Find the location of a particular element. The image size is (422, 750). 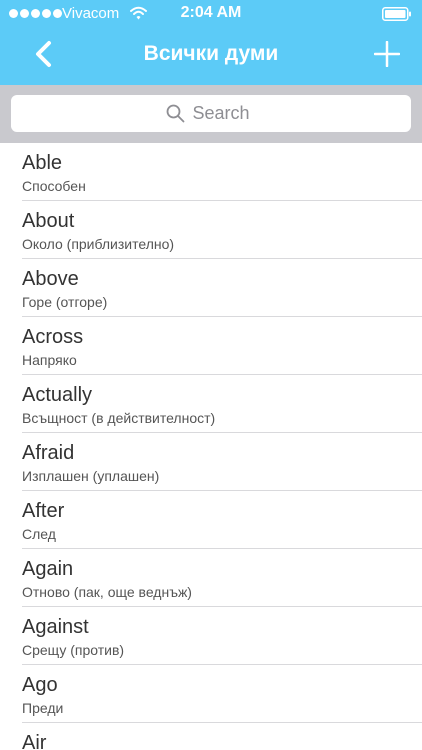

status-time: 2:04 AM is located at coordinates (211, 12).